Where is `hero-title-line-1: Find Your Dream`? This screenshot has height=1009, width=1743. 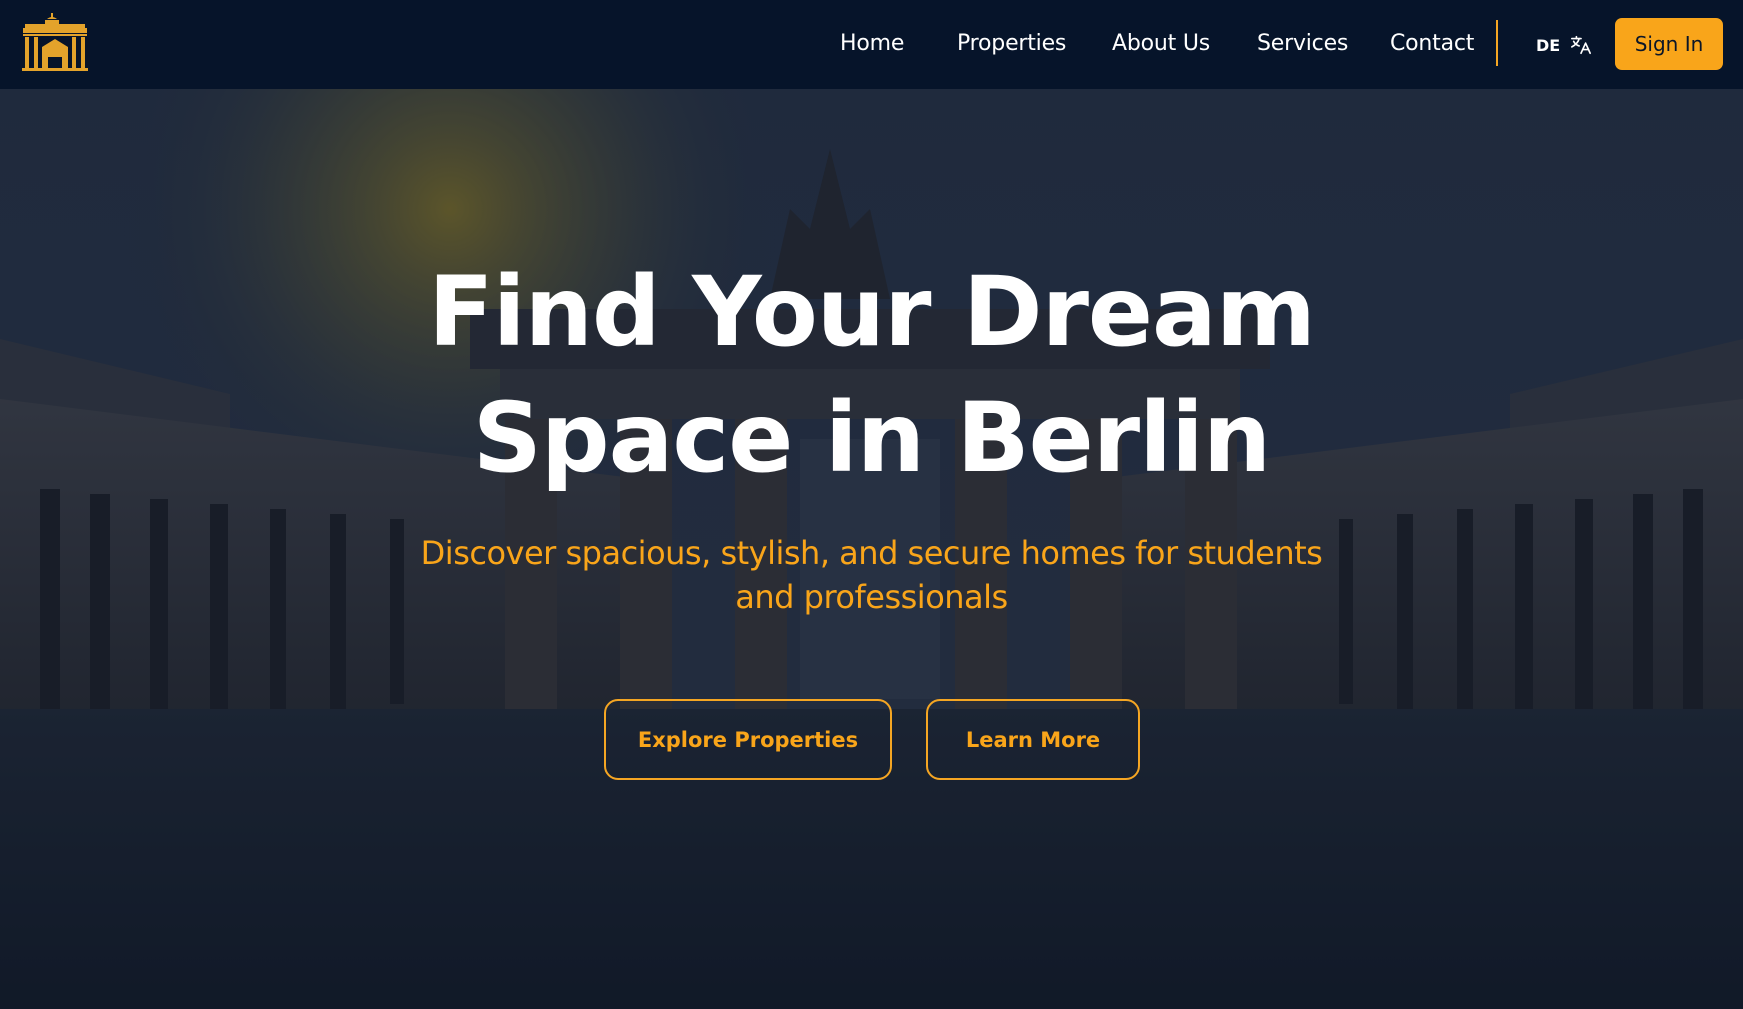 hero-title-line-1: Find Your Dream is located at coordinates (872, 312).